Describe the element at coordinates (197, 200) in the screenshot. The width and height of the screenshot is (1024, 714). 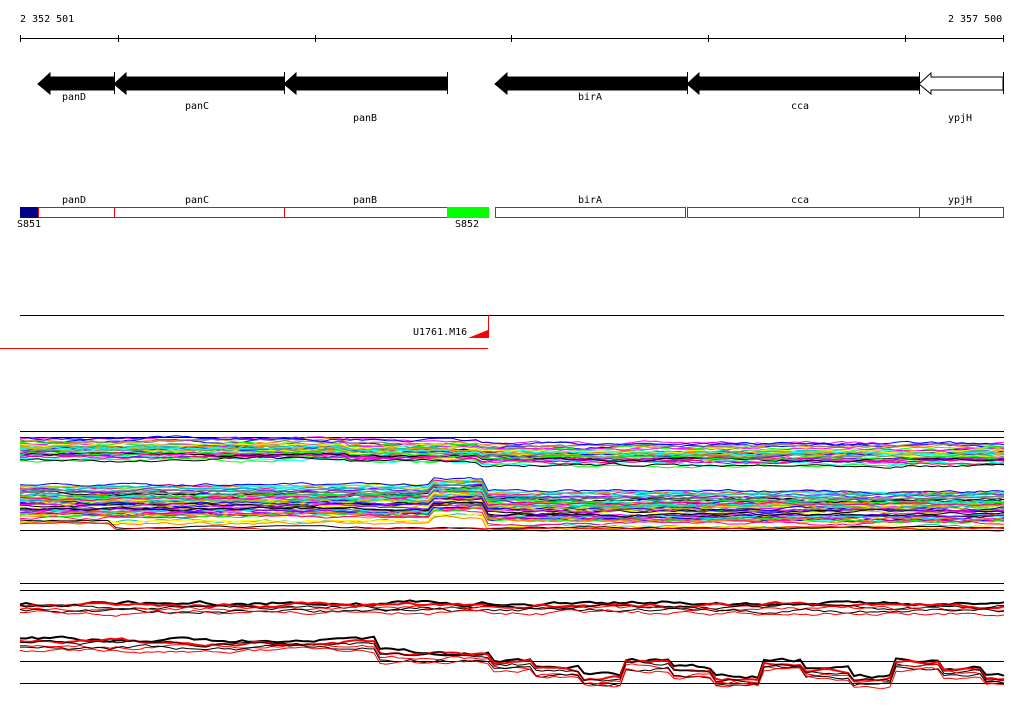
I see `box-label-panC: panC` at that location.